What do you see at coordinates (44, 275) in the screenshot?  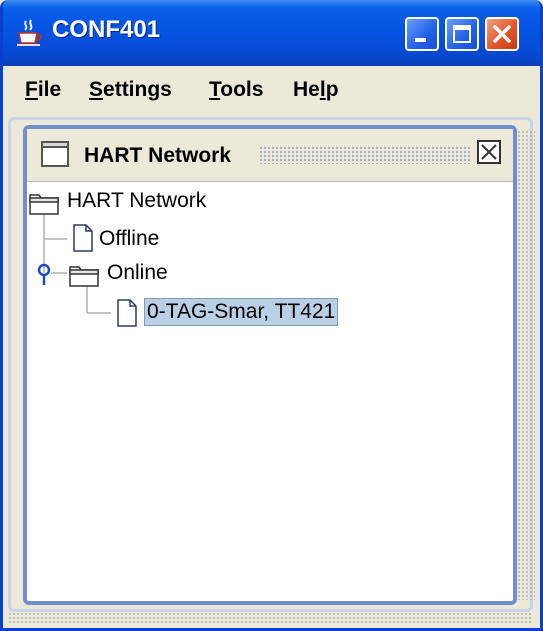 I see `tree-toggle-icon` at bounding box center [44, 275].